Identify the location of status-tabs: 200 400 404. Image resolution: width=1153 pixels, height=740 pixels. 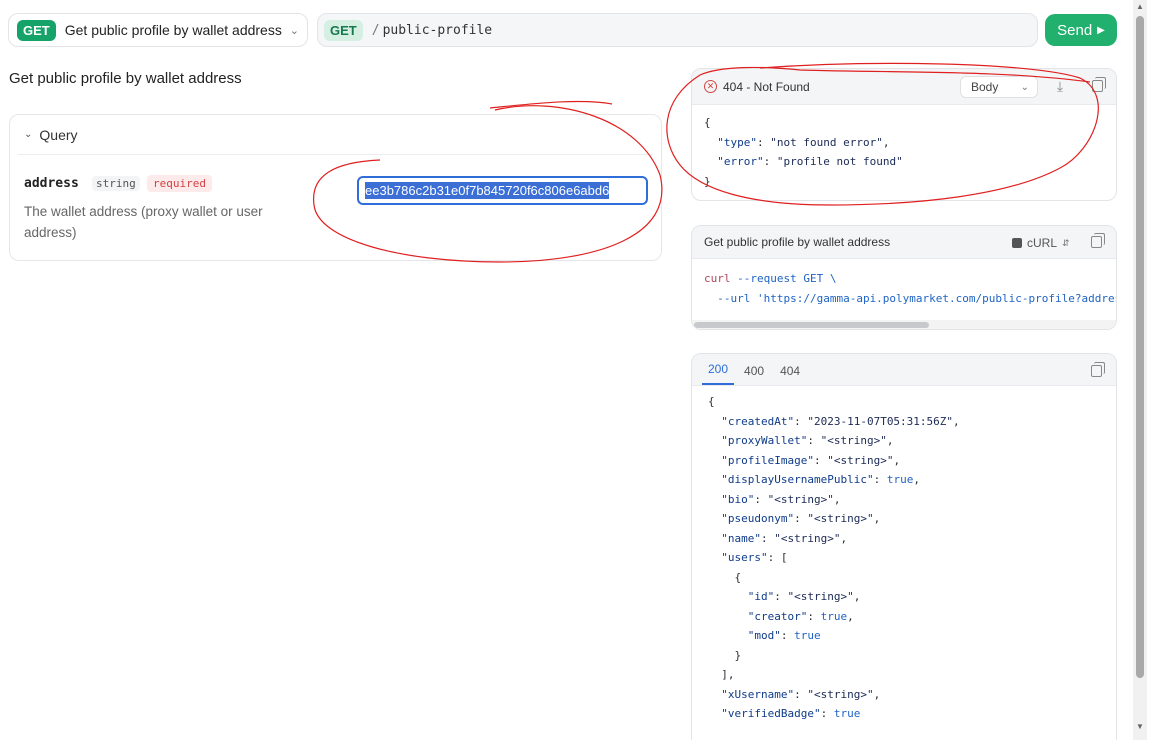
(904, 370).